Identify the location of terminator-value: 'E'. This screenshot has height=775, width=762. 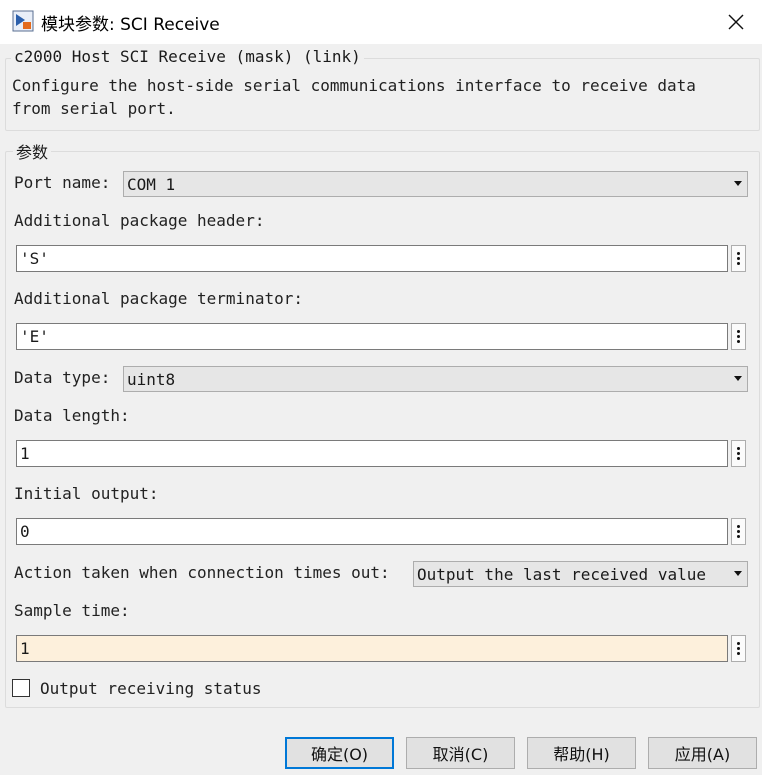
(34, 336).